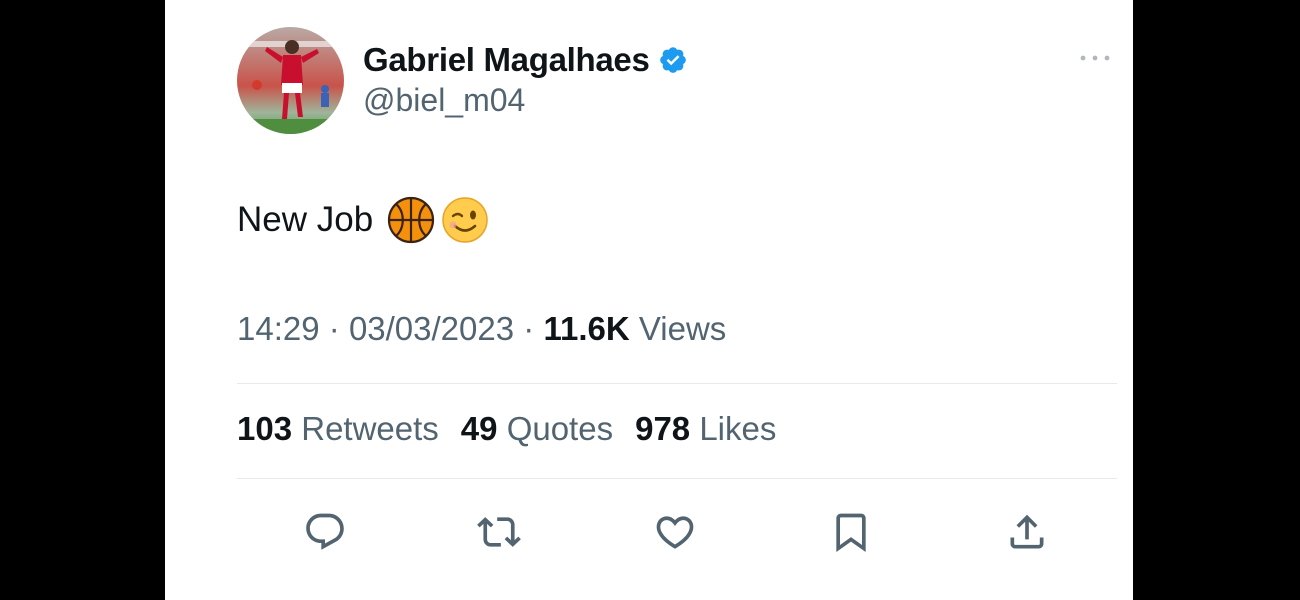 This screenshot has height=600, width=1300. I want to click on likes-label: Likes, so click(738, 428).